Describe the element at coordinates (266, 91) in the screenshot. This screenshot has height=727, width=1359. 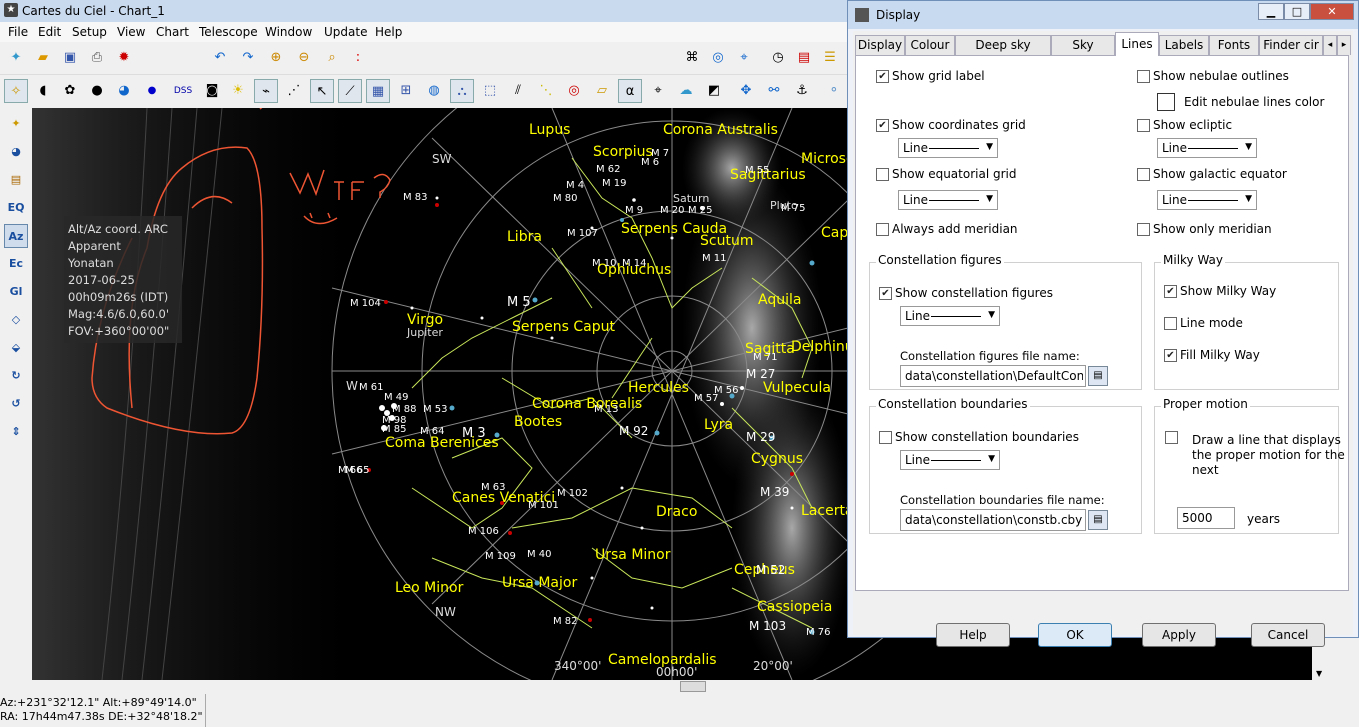
I see `telescope-icon: ⌁` at that location.